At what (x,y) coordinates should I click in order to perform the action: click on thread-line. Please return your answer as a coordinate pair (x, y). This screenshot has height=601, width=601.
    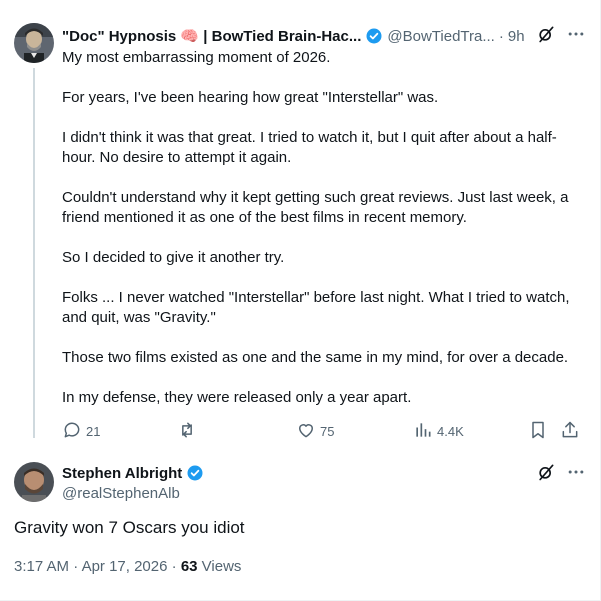
    Looking at the image, I should click on (34, 253).